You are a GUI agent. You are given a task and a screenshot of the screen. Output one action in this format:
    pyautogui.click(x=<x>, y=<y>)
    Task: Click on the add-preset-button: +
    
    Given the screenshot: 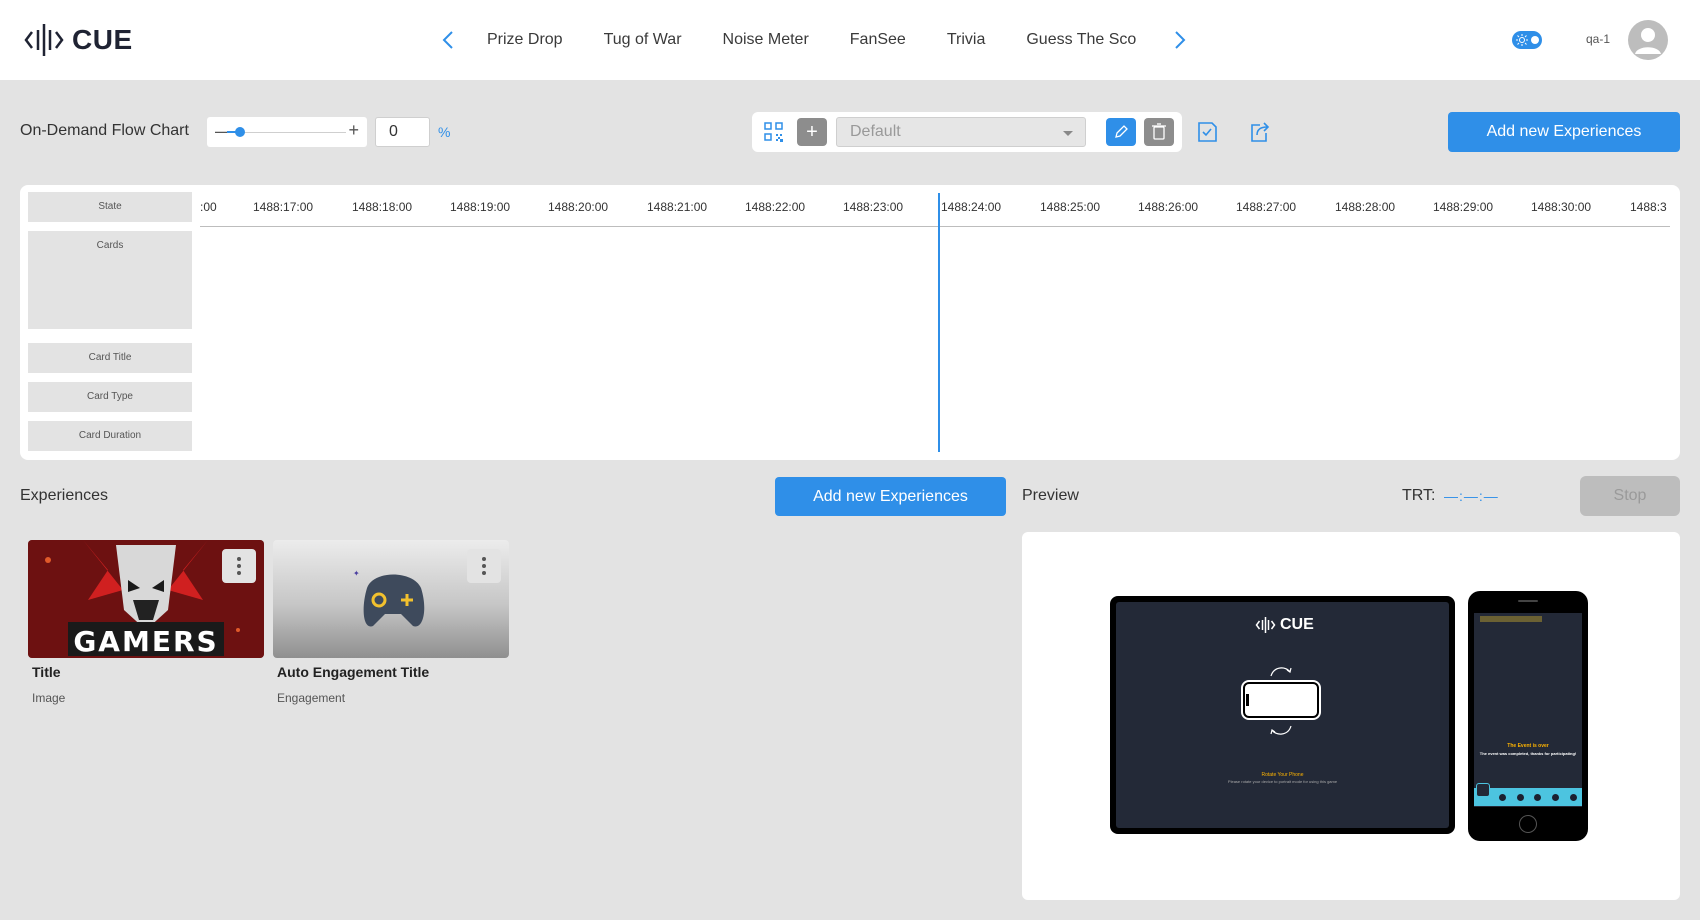 What is the action you would take?
    pyautogui.click(x=812, y=132)
    